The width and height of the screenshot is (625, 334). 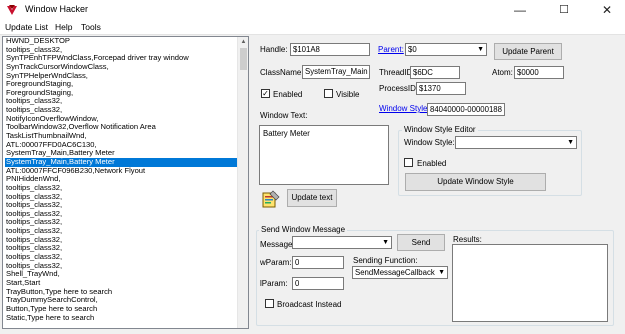 What do you see at coordinates (421, 242) in the screenshot?
I see `send-button: Send` at bounding box center [421, 242].